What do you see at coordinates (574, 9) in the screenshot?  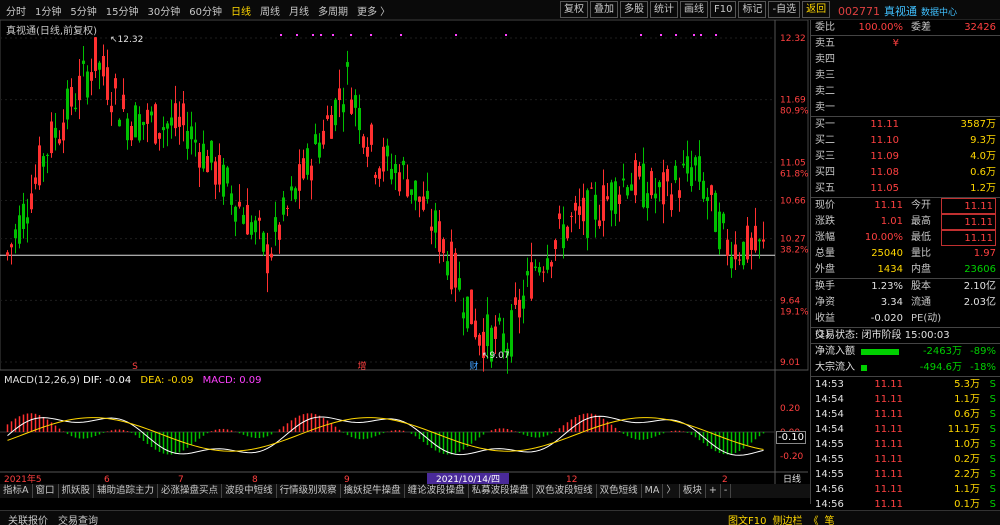 I see `tool-button-0: 复权` at bounding box center [574, 9].